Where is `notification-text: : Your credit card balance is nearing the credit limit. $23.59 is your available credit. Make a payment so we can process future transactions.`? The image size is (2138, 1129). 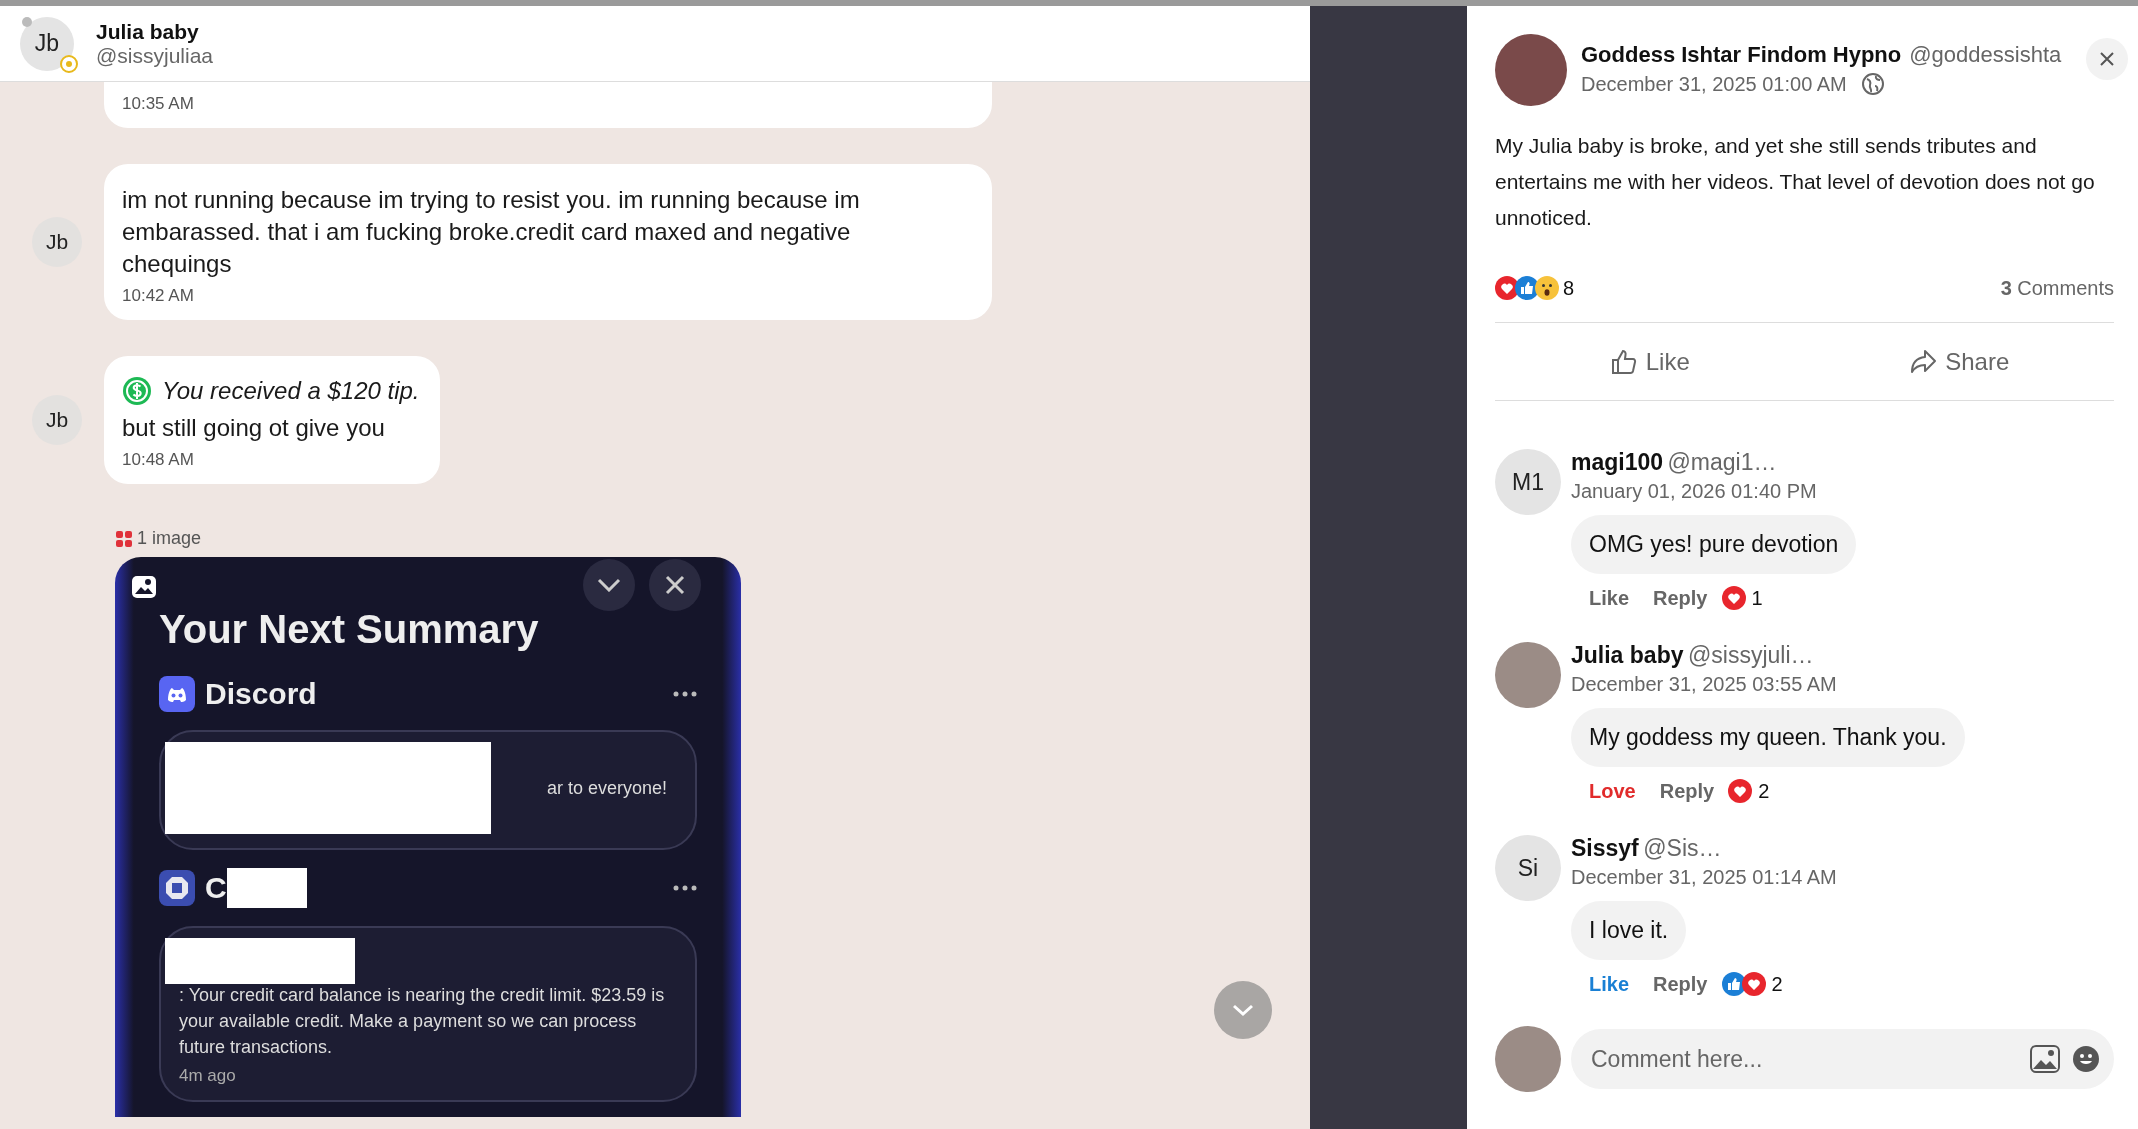 notification-text: : Your credit card balance is nearing the credit limit. $23.59 is your available credit. Make a payment so we can process future transactions. is located at coordinates (422, 1021).